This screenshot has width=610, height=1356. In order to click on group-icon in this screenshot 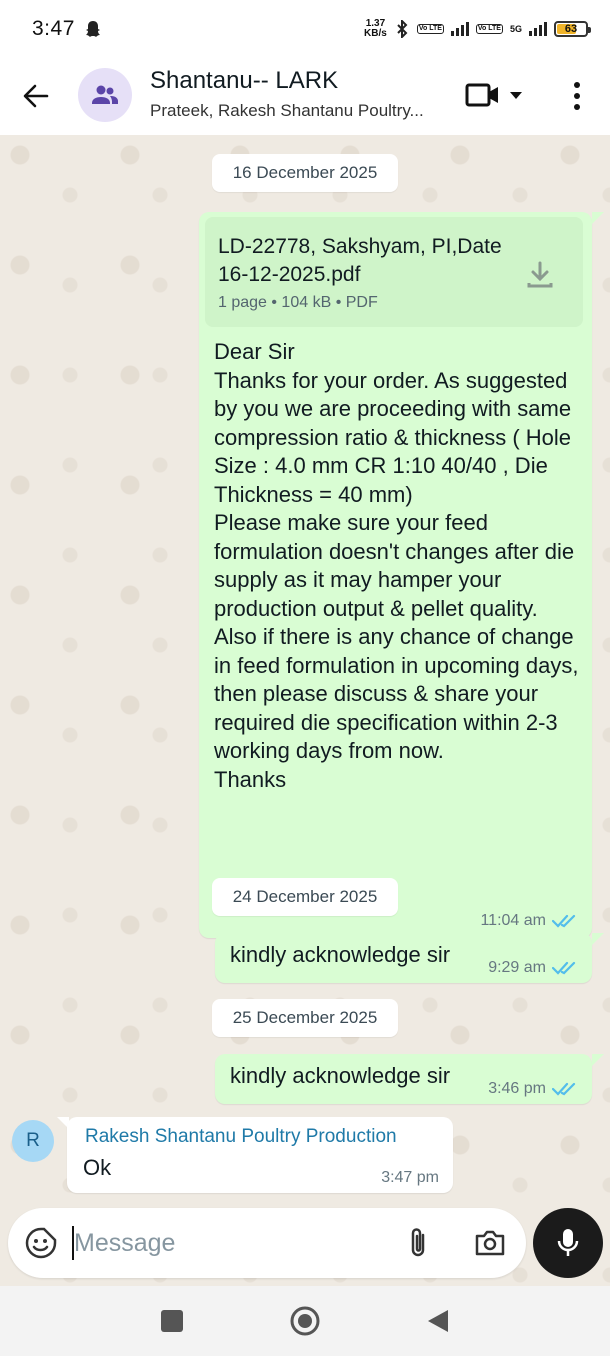, I will do `click(105, 94)`.